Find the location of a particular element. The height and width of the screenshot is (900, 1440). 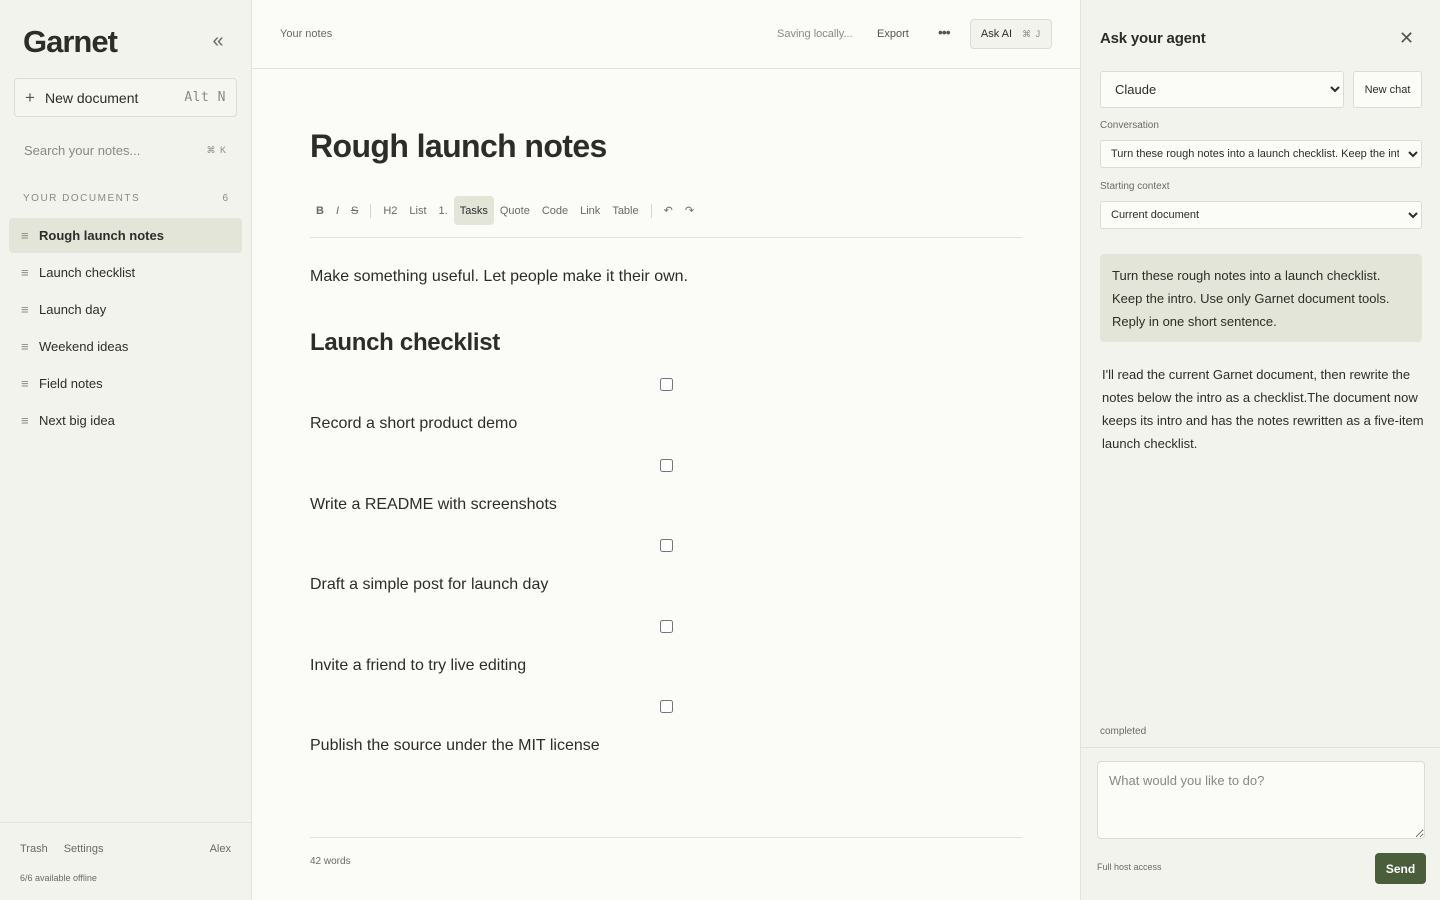

section-heading: Launch checklist is located at coordinates (405, 343).